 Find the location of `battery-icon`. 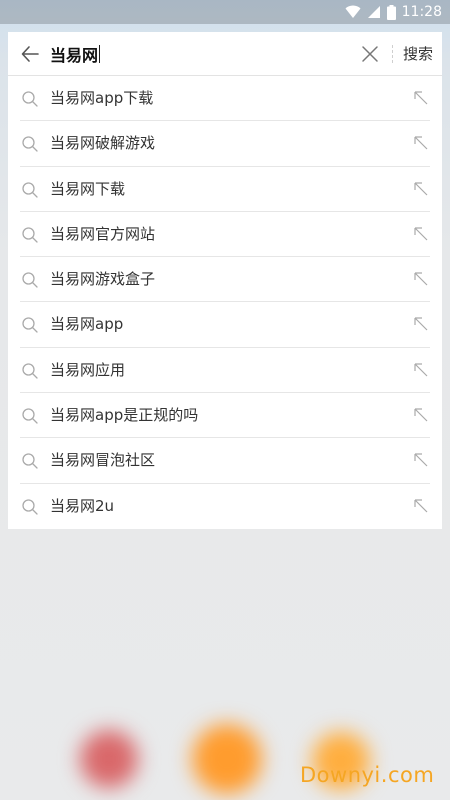

battery-icon is located at coordinates (391, 12).